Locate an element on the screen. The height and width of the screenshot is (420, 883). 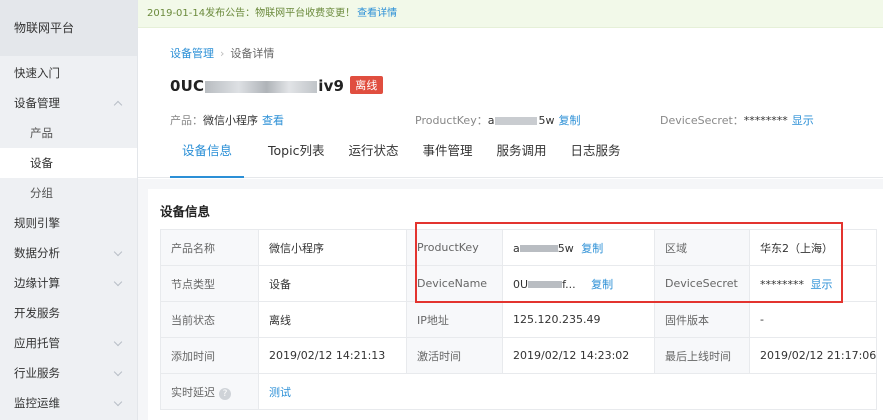
meta-devicesecret: DeviceSecret：******** 显示 is located at coordinates (737, 120).